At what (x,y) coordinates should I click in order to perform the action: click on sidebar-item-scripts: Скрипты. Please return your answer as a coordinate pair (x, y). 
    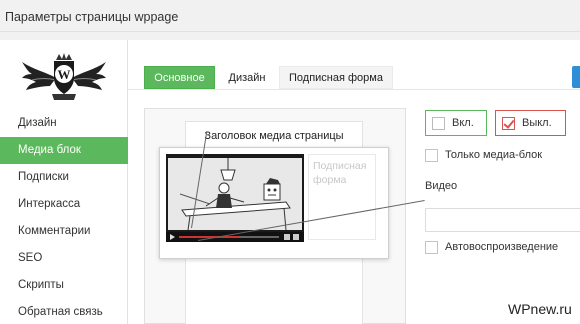
    Looking at the image, I should click on (63, 285).